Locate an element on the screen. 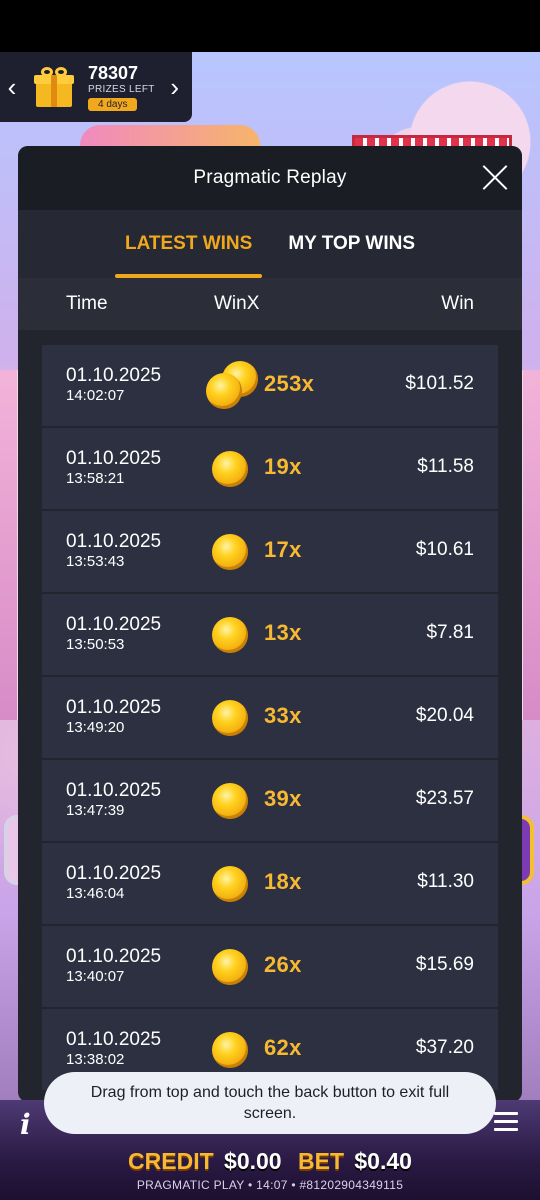 The height and width of the screenshot is (1200, 540). column-header-time: Time is located at coordinates (87, 303).